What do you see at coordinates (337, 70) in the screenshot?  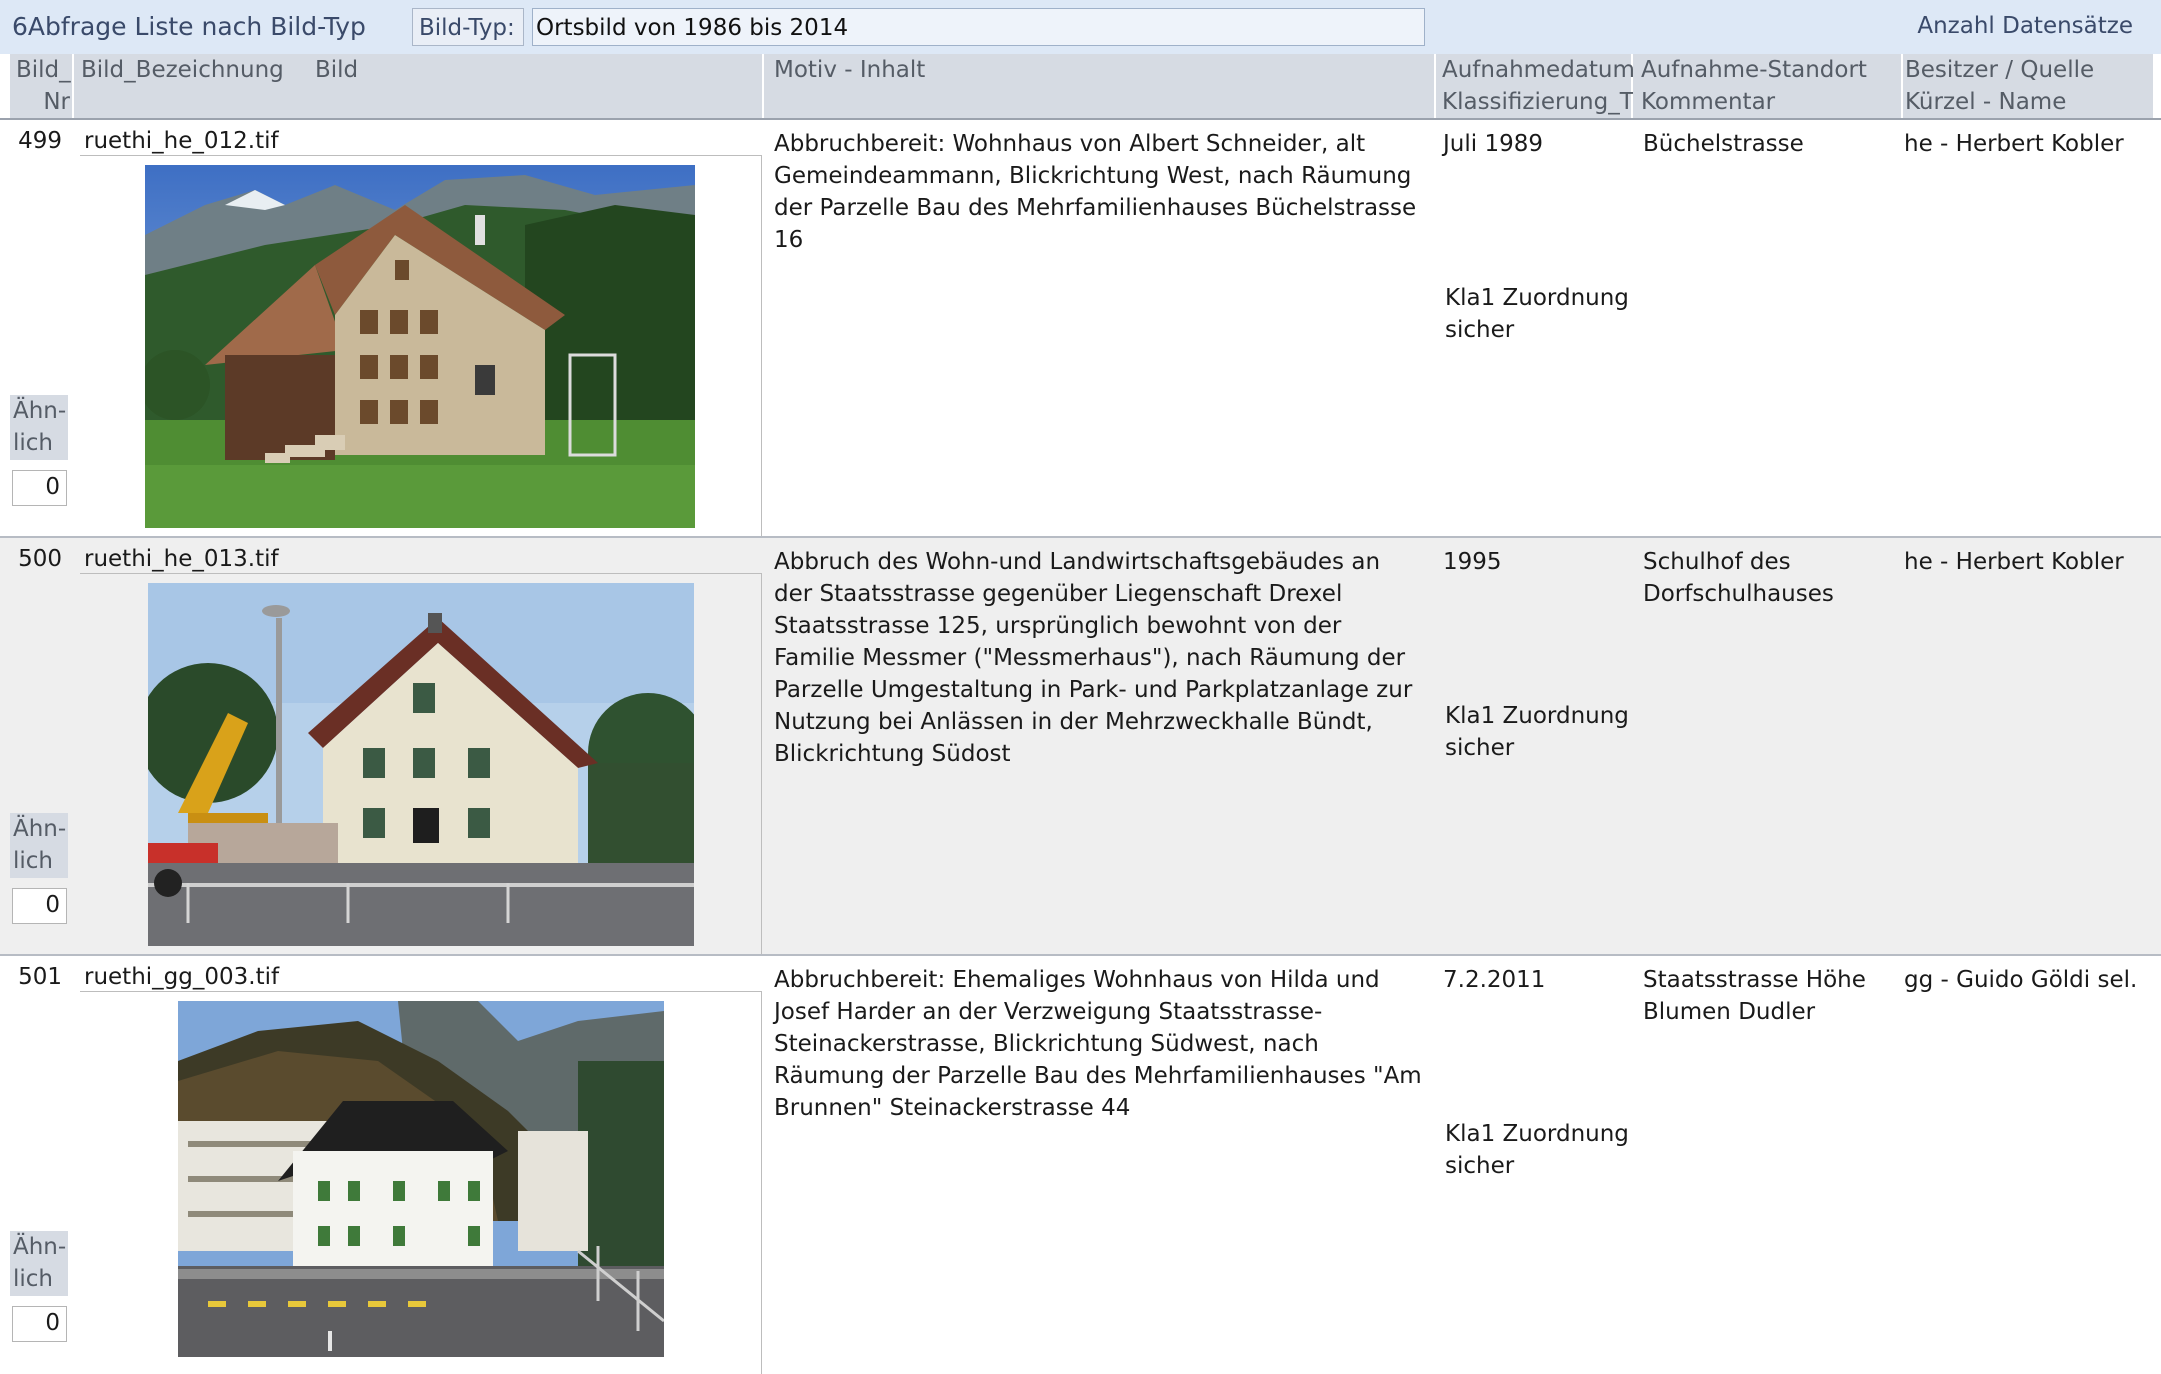 I see `header-bild: Bild` at bounding box center [337, 70].